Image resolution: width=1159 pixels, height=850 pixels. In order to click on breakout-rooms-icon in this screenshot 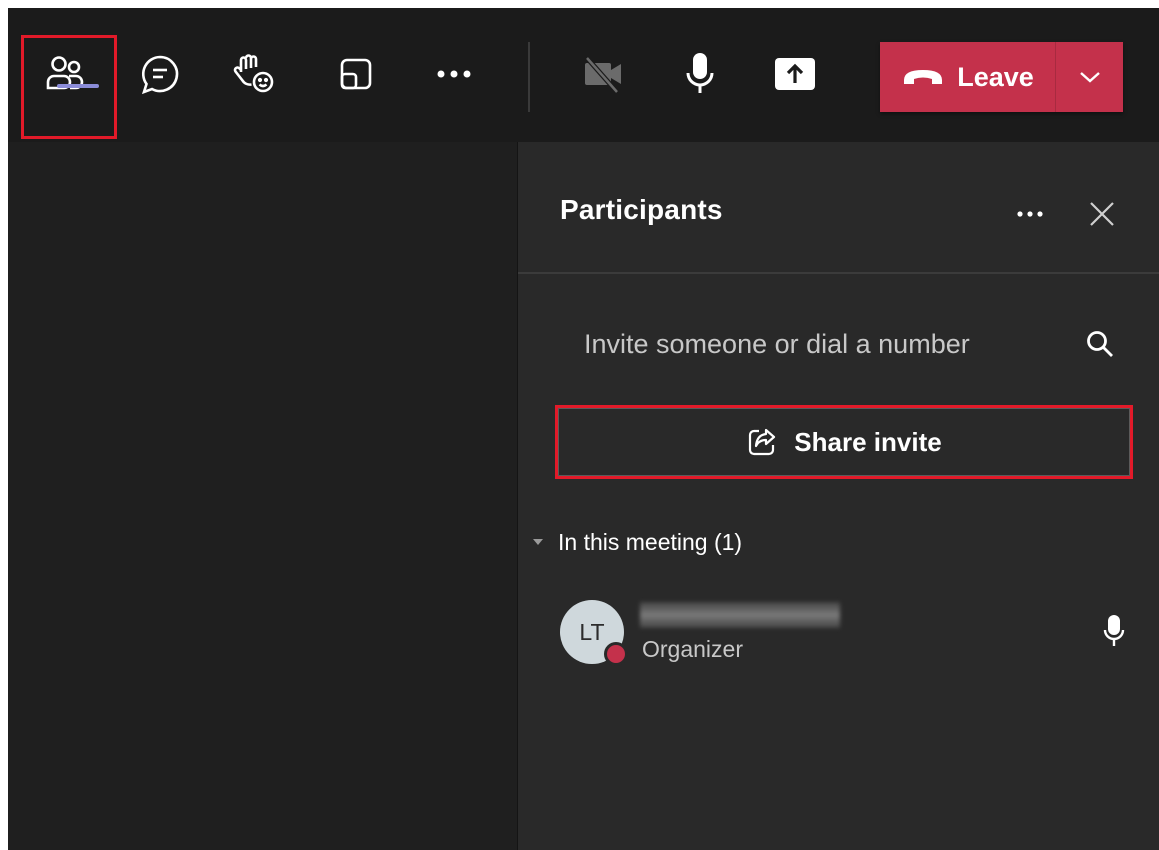, I will do `click(356, 74)`.